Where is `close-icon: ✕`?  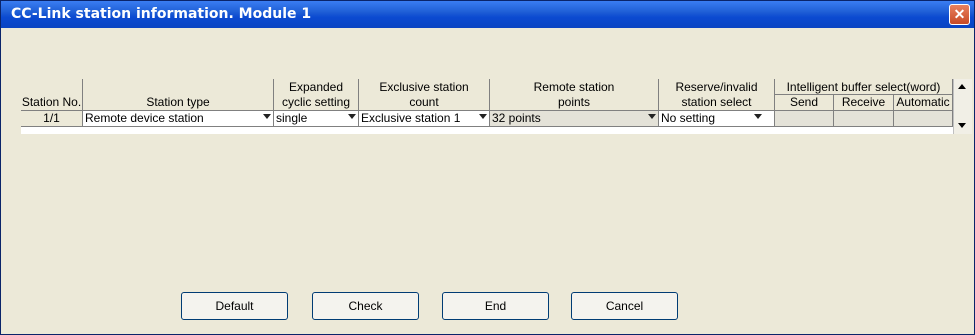 close-icon: ✕ is located at coordinates (959, 14).